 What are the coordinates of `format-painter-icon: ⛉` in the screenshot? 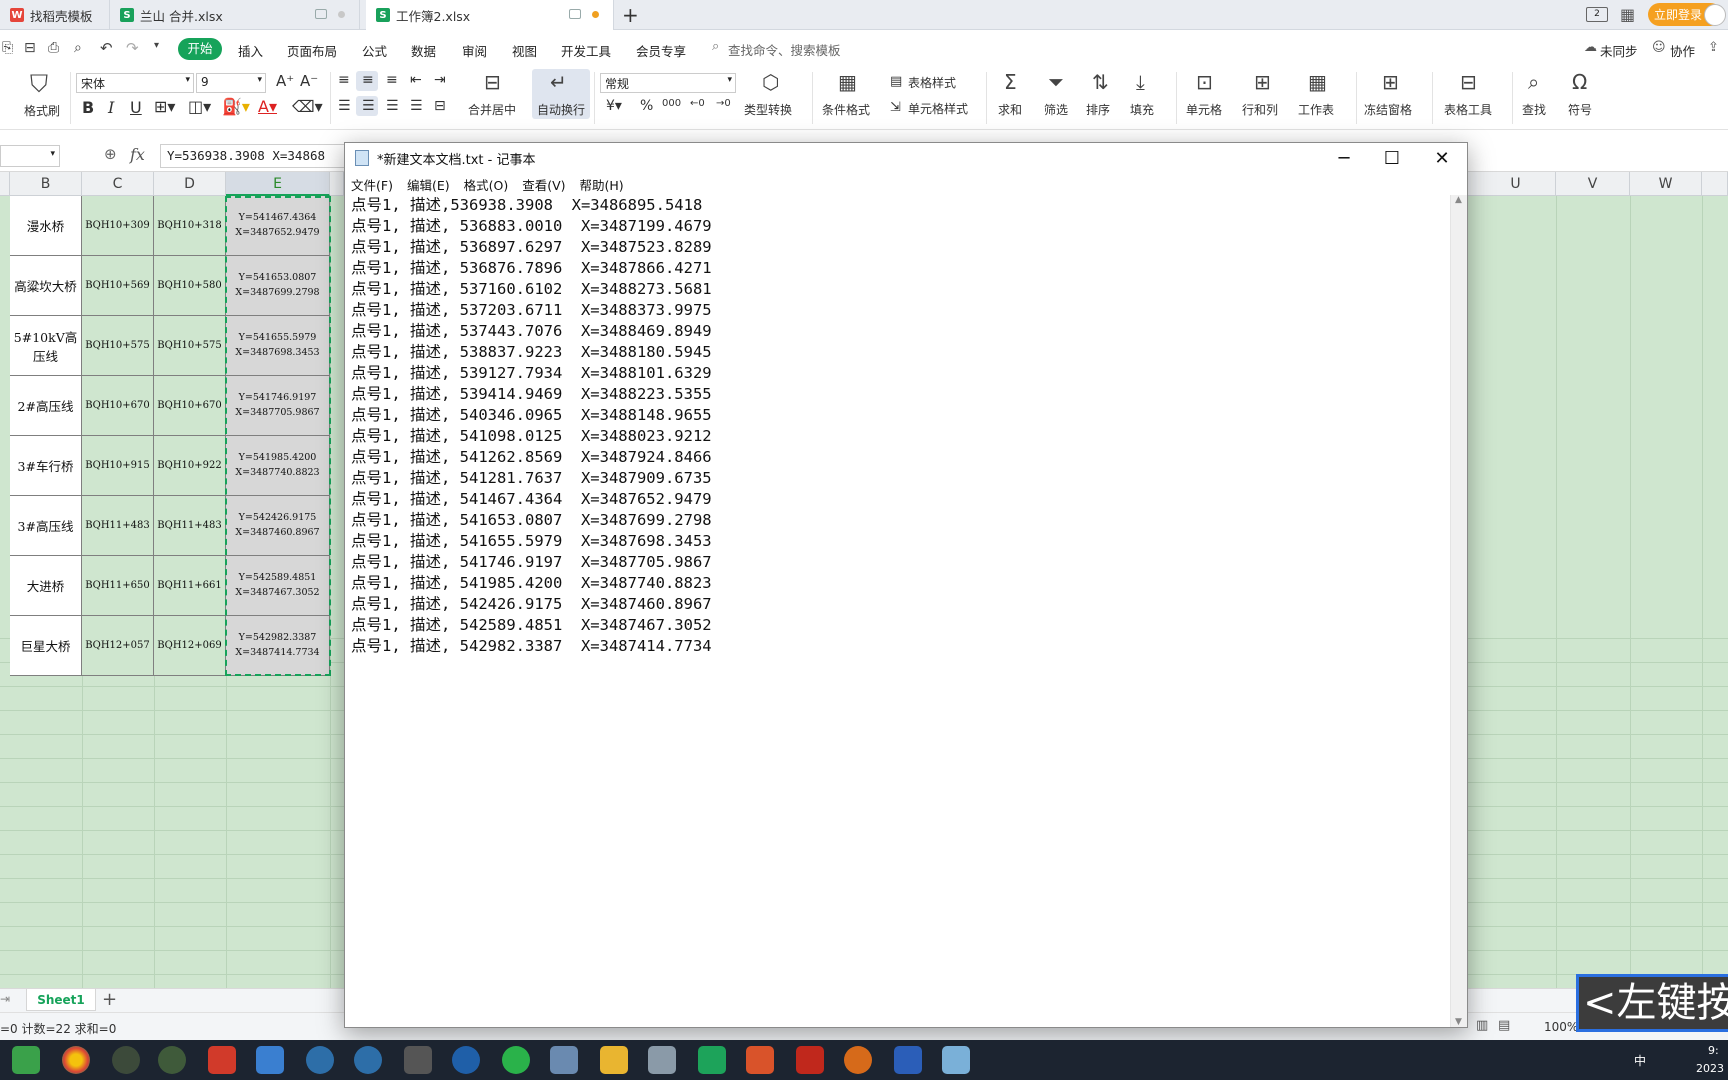 It's located at (39, 84).